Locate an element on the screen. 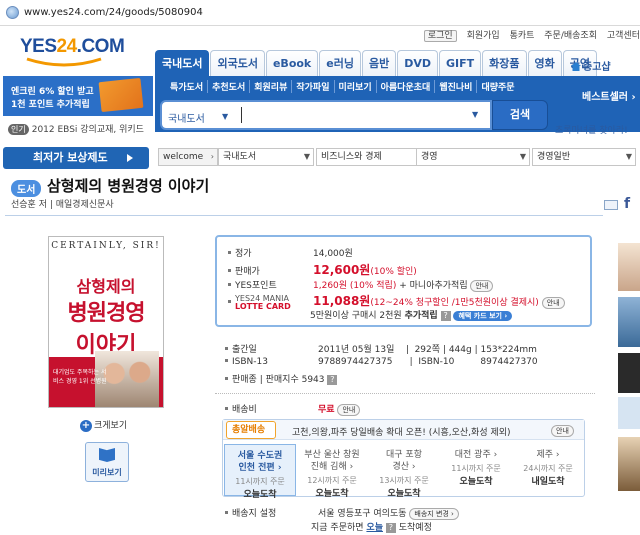 Image resolution: width=640 pixels, height=535 pixels. sale-price: 12,600원 is located at coordinates (342, 270).